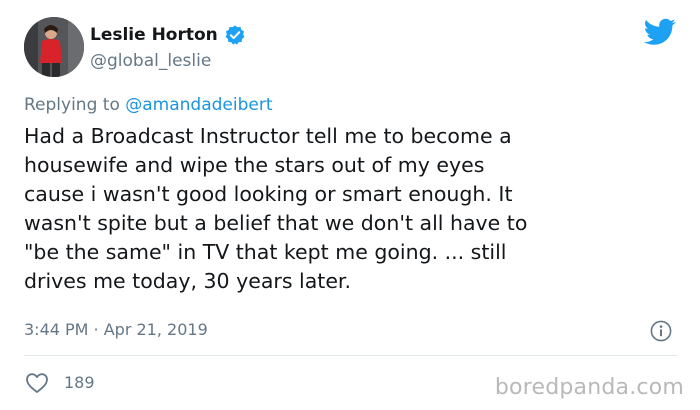  What do you see at coordinates (659, 32) in the screenshot?
I see `twitter-bird-icon` at bounding box center [659, 32].